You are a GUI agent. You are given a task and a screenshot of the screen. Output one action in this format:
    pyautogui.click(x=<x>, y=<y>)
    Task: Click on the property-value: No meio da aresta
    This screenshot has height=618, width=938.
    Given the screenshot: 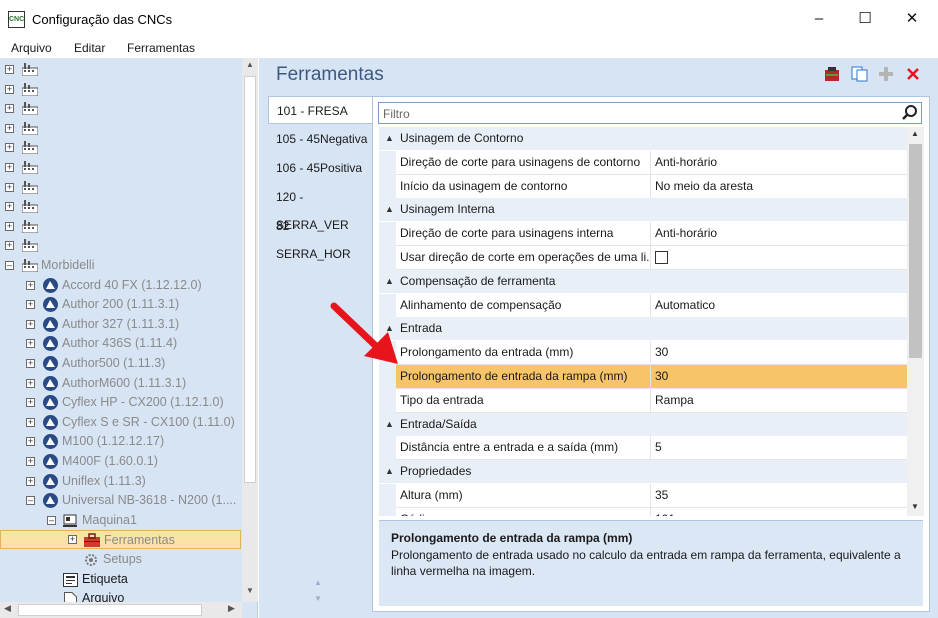 What is the action you would take?
    pyautogui.click(x=779, y=186)
    